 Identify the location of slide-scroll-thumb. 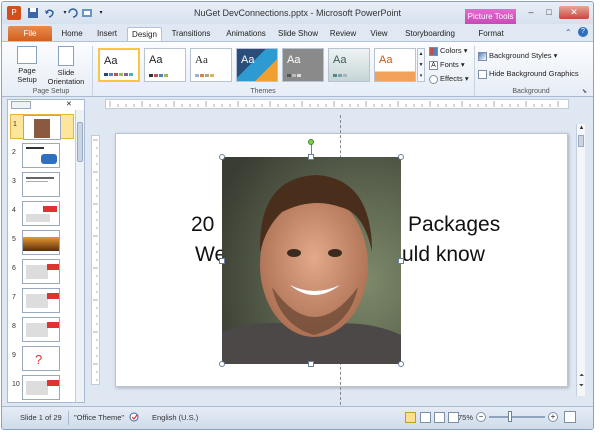
(581, 141).